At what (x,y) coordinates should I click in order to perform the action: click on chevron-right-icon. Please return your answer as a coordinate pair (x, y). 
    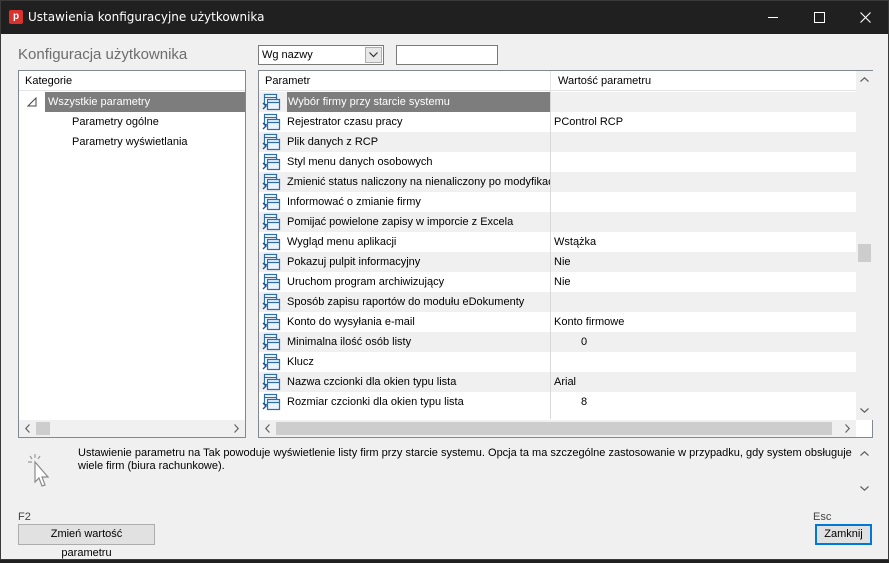
    Looking at the image, I should click on (236, 428).